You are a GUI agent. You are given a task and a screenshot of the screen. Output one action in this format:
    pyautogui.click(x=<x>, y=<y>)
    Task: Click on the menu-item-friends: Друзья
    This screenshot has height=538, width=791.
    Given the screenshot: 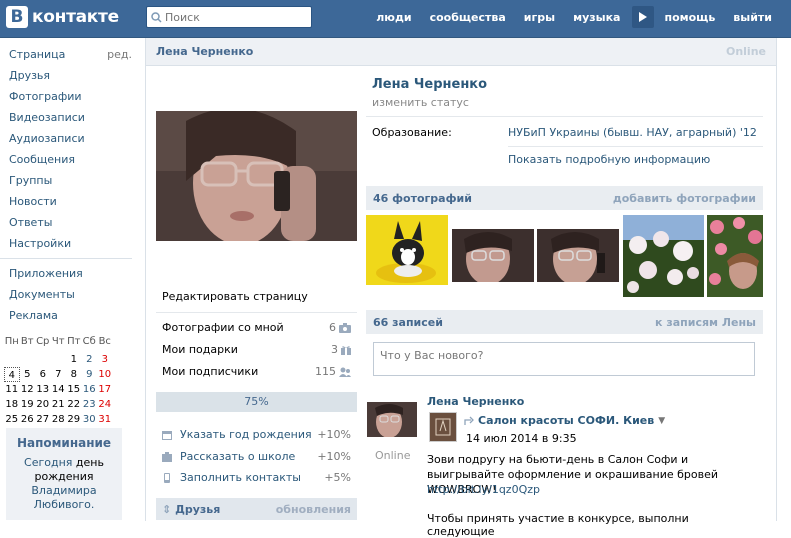 What is the action you would take?
    pyautogui.click(x=70, y=75)
    